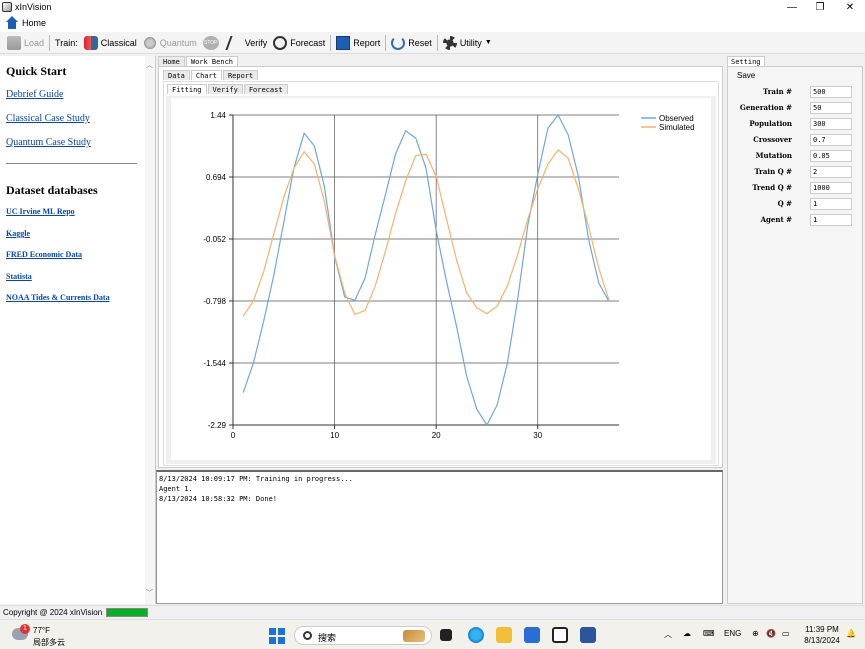 The width and height of the screenshot is (865, 649). Describe the element at coordinates (265, 89) in the screenshot. I see `tab-forecast: Forecast` at that location.